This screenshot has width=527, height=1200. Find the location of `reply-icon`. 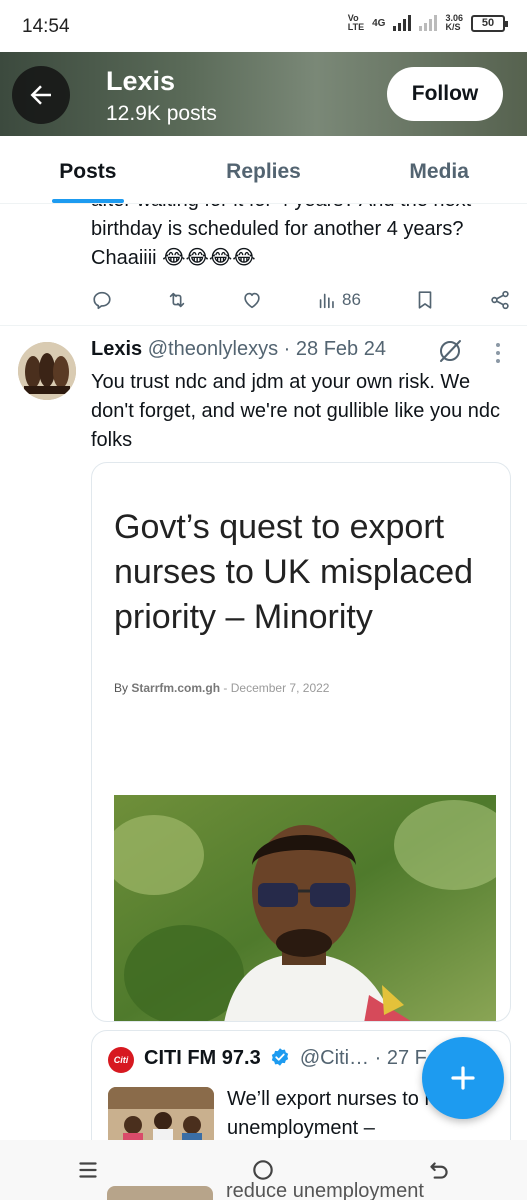

reply-icon is located at coordinates (102, 300).